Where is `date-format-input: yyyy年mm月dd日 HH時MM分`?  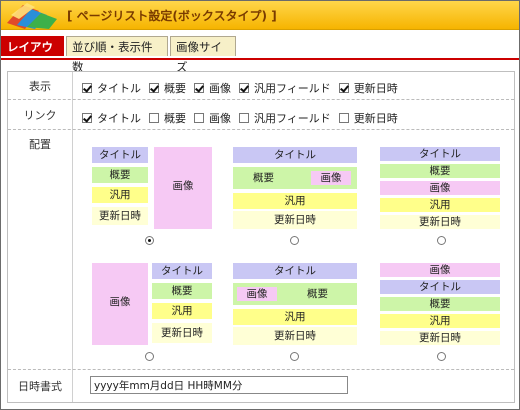
date-format-input: yyyy年mm月dd日 HH時MM分 is located at coordinates (219, 385).